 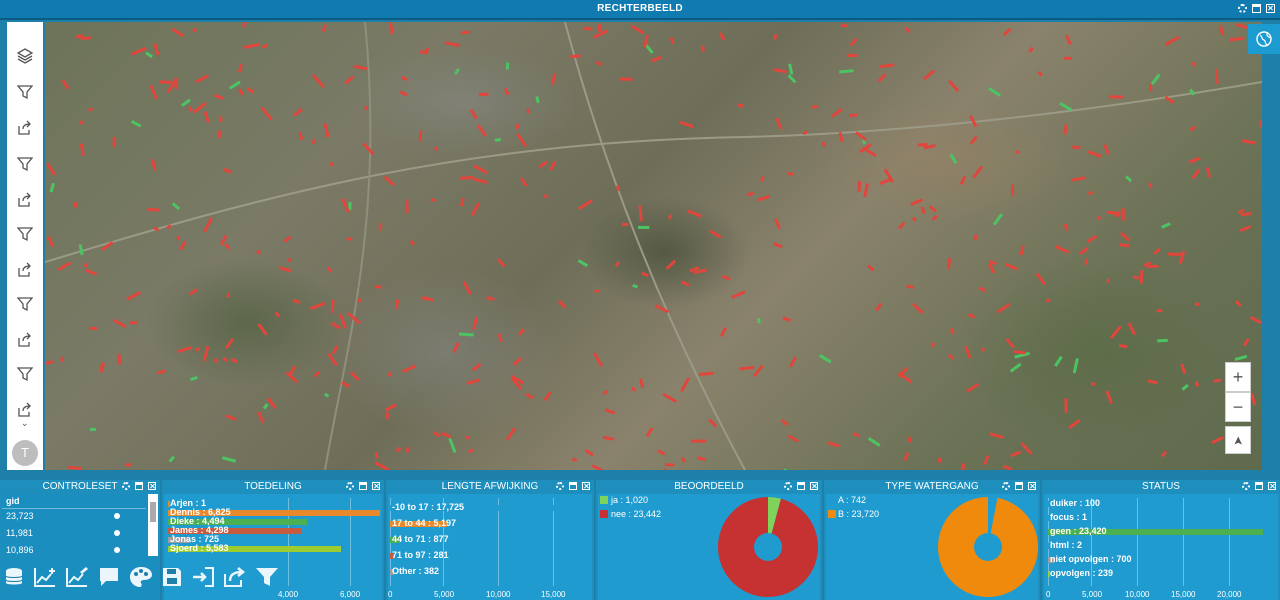 I want to click on layers-icon, so click(x=25, y=56).